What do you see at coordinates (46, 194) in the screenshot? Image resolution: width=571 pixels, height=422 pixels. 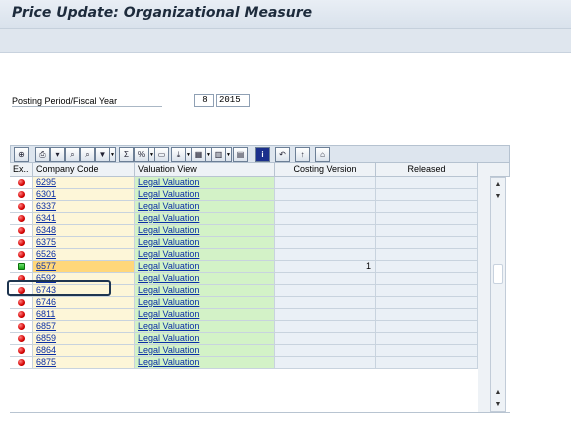 I see `company-code-link: 6301` at bounding box center [46, 194].